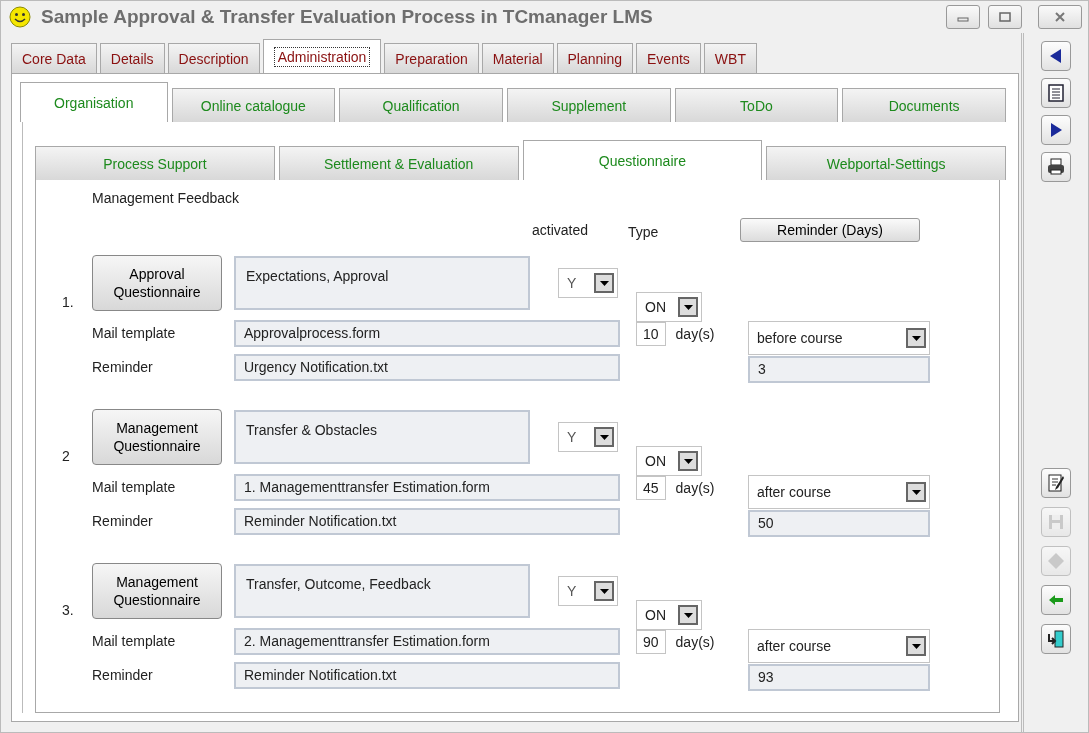 Image resolution: width=1089 pixels, height=733 pixels. I want to click on column-header: activated, so click(561, 231).